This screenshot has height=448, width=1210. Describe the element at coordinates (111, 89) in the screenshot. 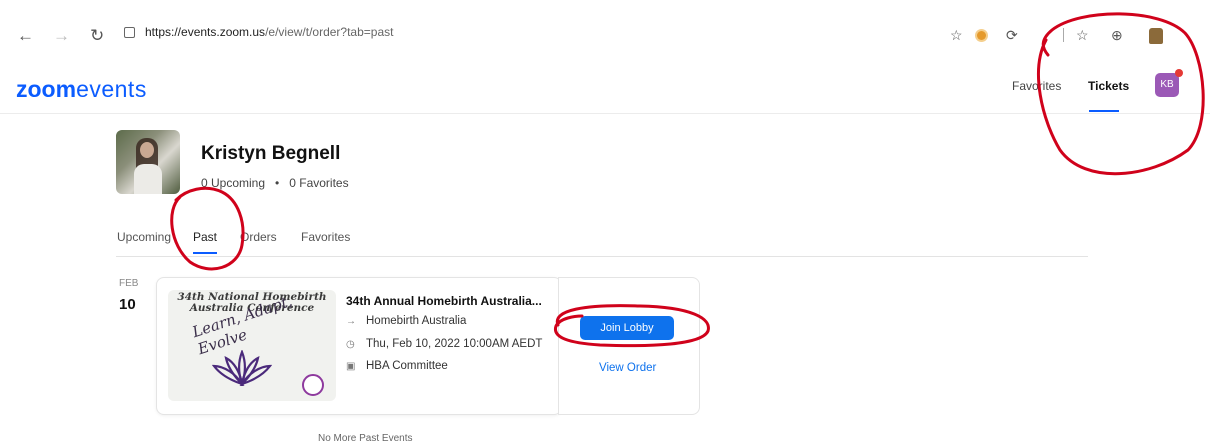

I see `logo-events-text: events` at that location.